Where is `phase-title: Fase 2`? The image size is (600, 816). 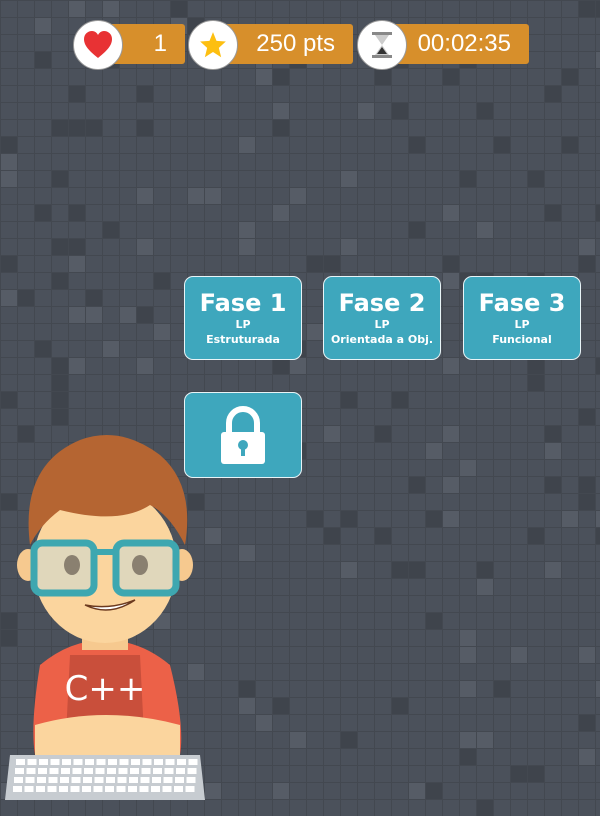 phase-title: Fase 2 is located at coordinates (382, 303).